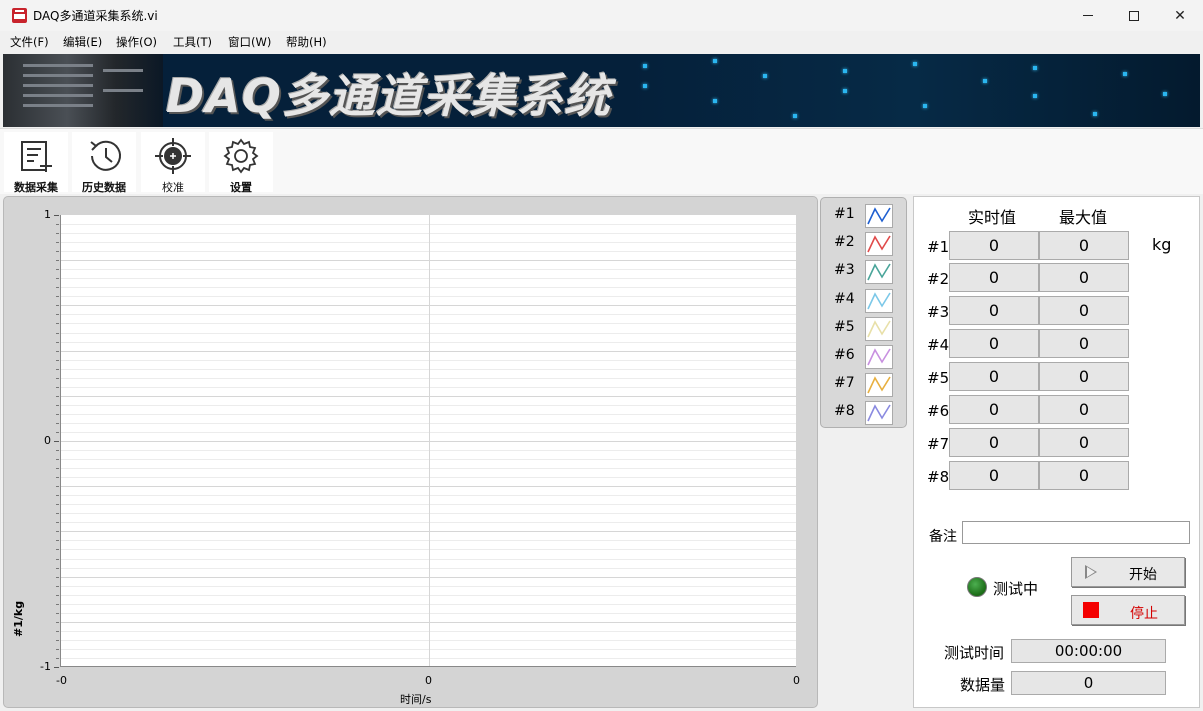 Image resolution: width=1203 pixels, height=711 pixels. What do you see at coordinates (249, 42) in the screenshot?
I see `menu-window: 窗口(W)` at bounding box center [249, 42].